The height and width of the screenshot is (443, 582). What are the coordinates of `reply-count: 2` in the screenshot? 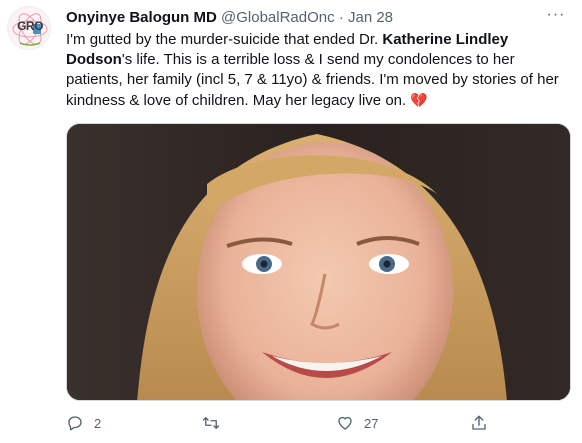 It's located at (98, 423).